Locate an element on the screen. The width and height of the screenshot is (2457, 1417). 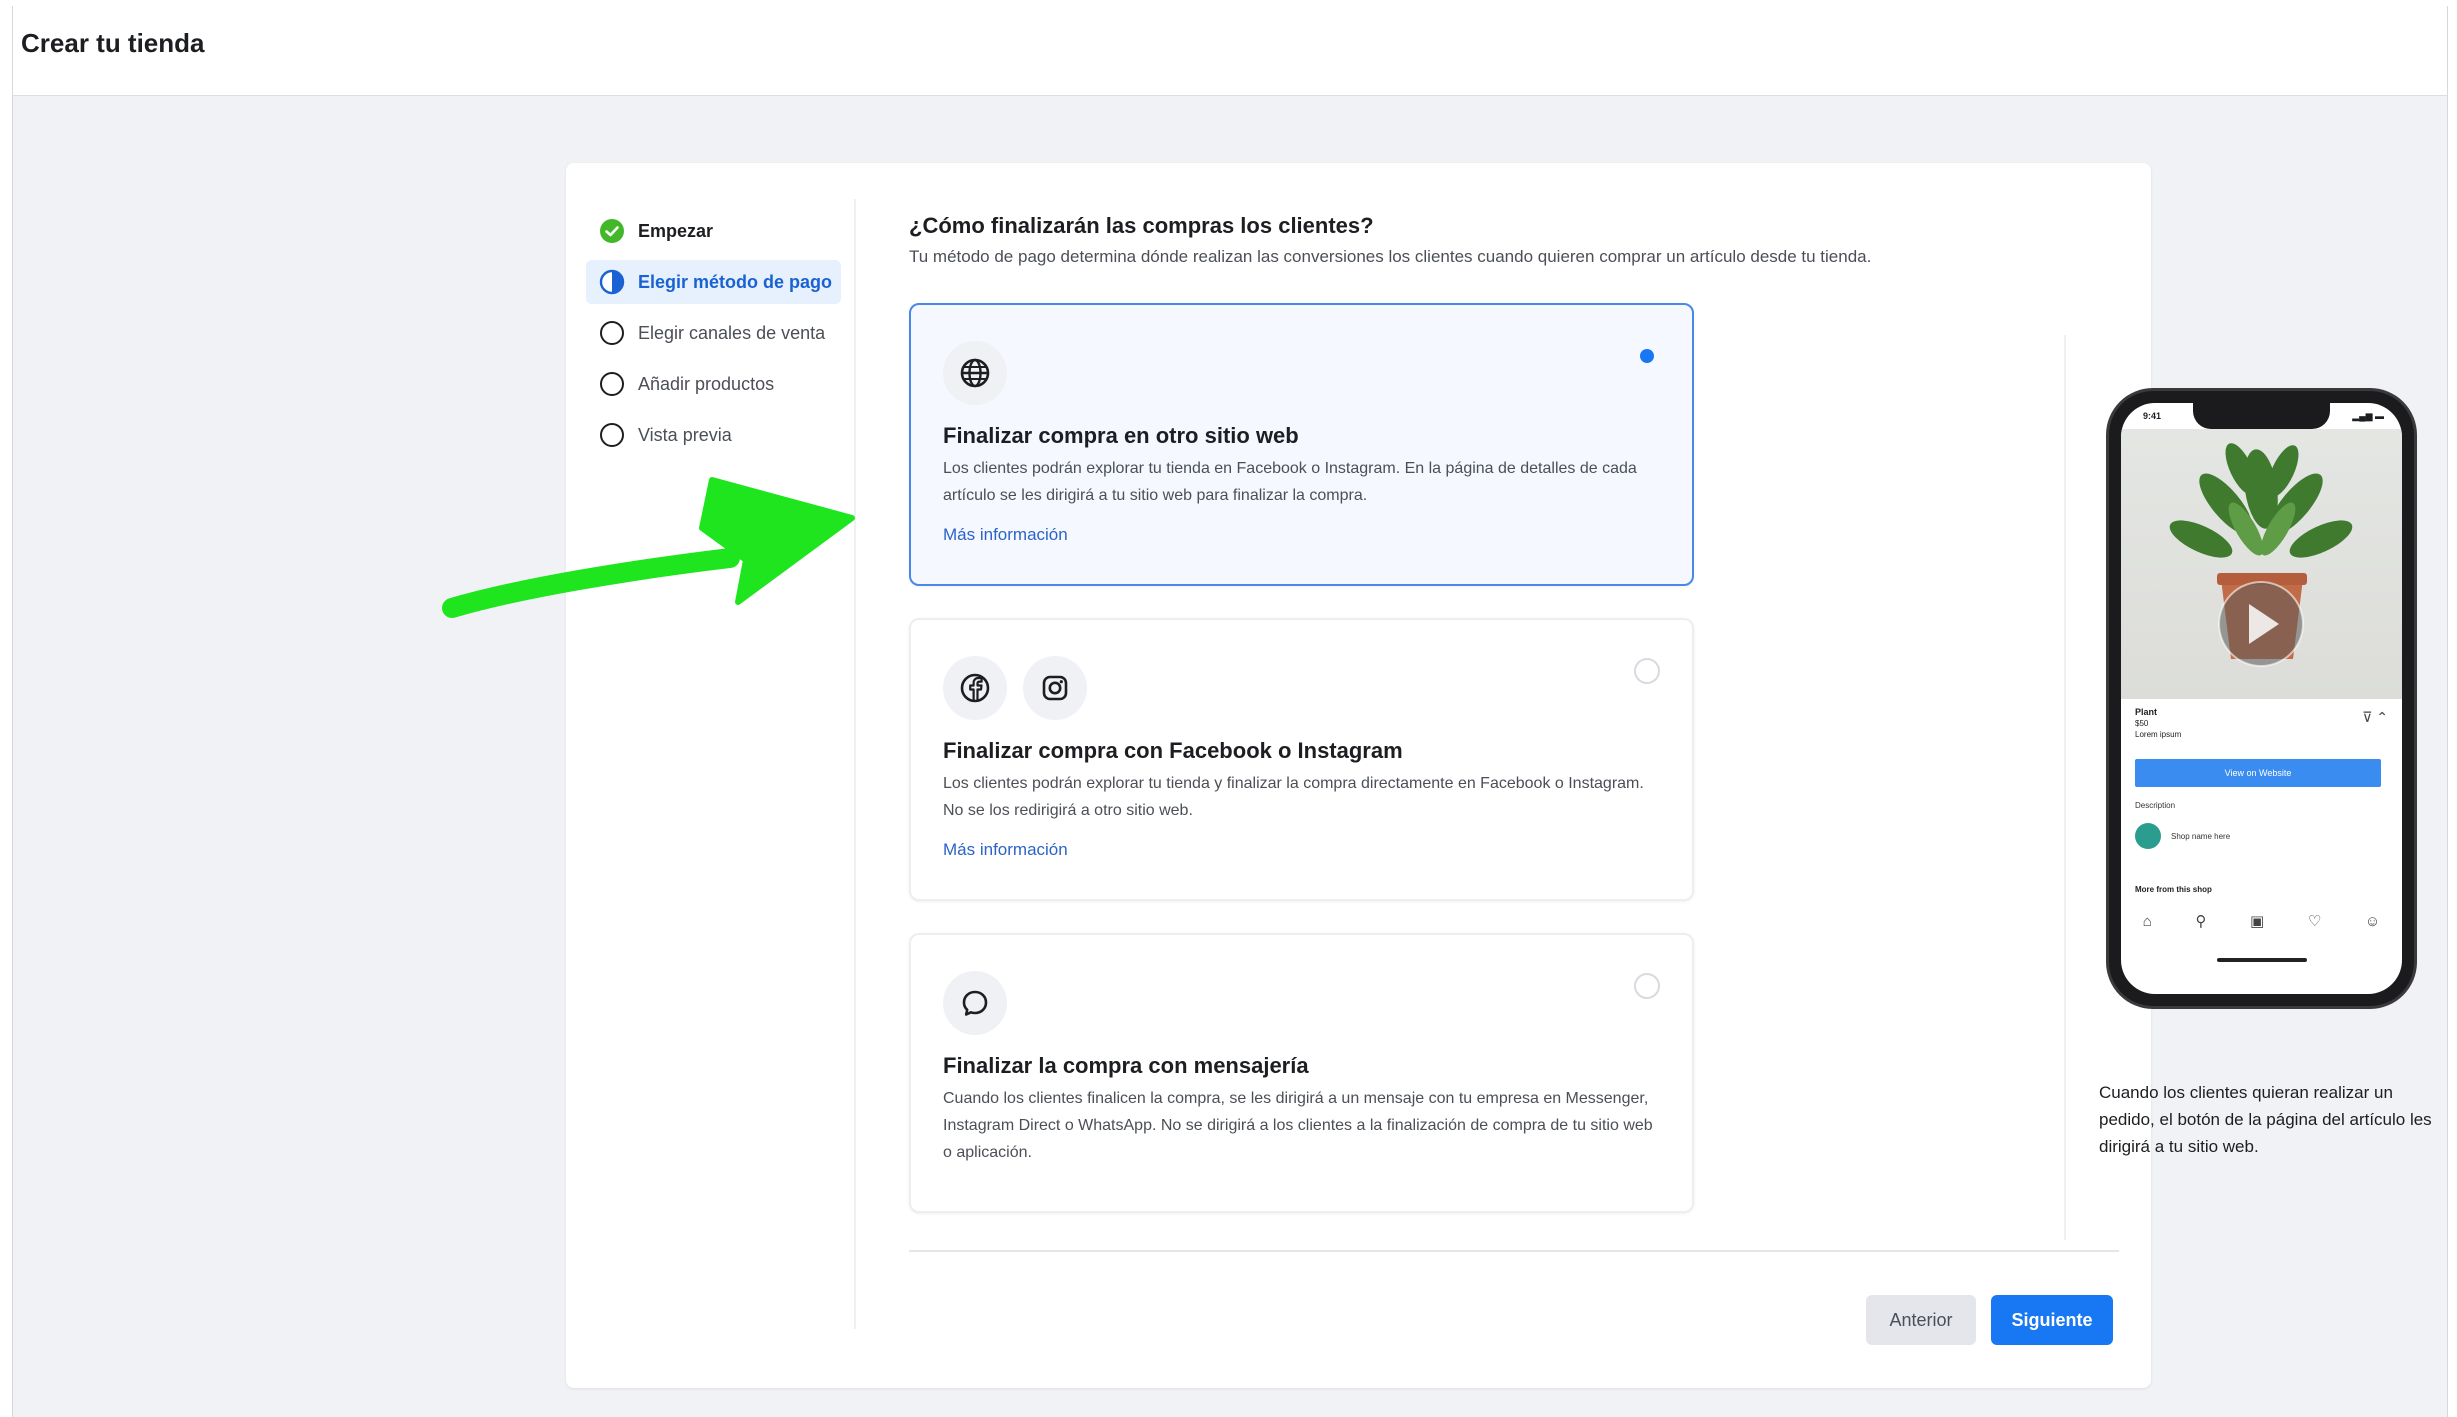
previous-button: Anterior is located at coordinates (1921, 1320).